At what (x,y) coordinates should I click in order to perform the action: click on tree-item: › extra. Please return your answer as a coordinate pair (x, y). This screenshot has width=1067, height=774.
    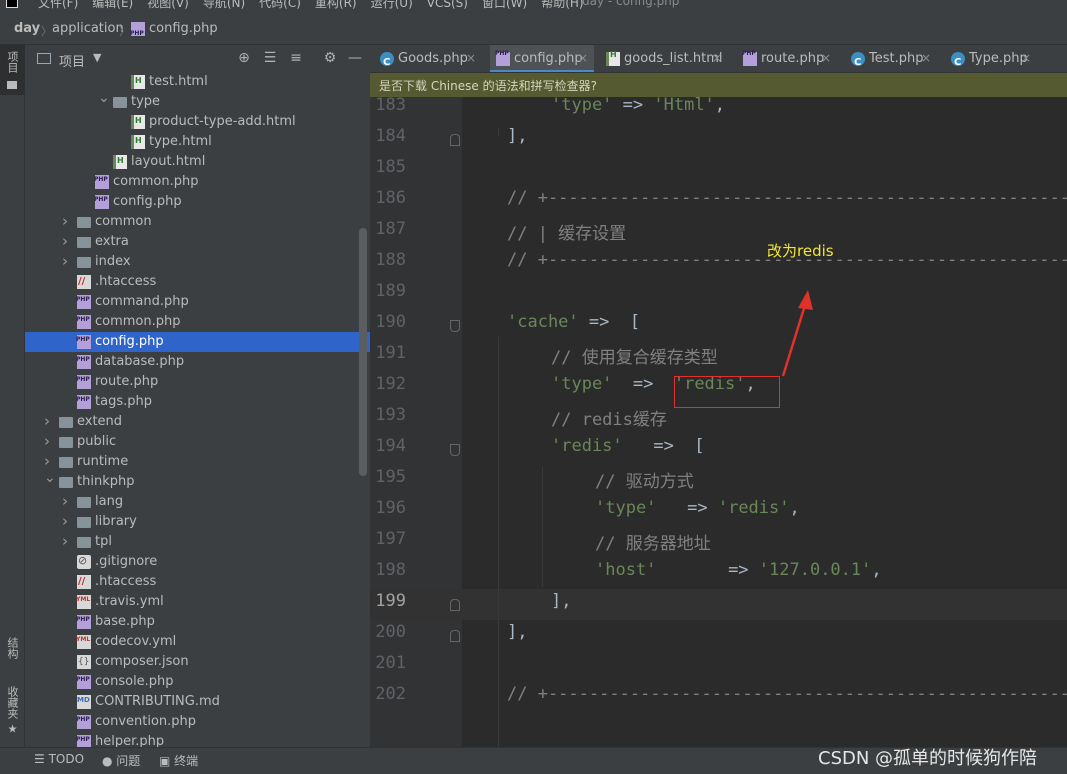
    Looking at the image, I should click on (197, 242).